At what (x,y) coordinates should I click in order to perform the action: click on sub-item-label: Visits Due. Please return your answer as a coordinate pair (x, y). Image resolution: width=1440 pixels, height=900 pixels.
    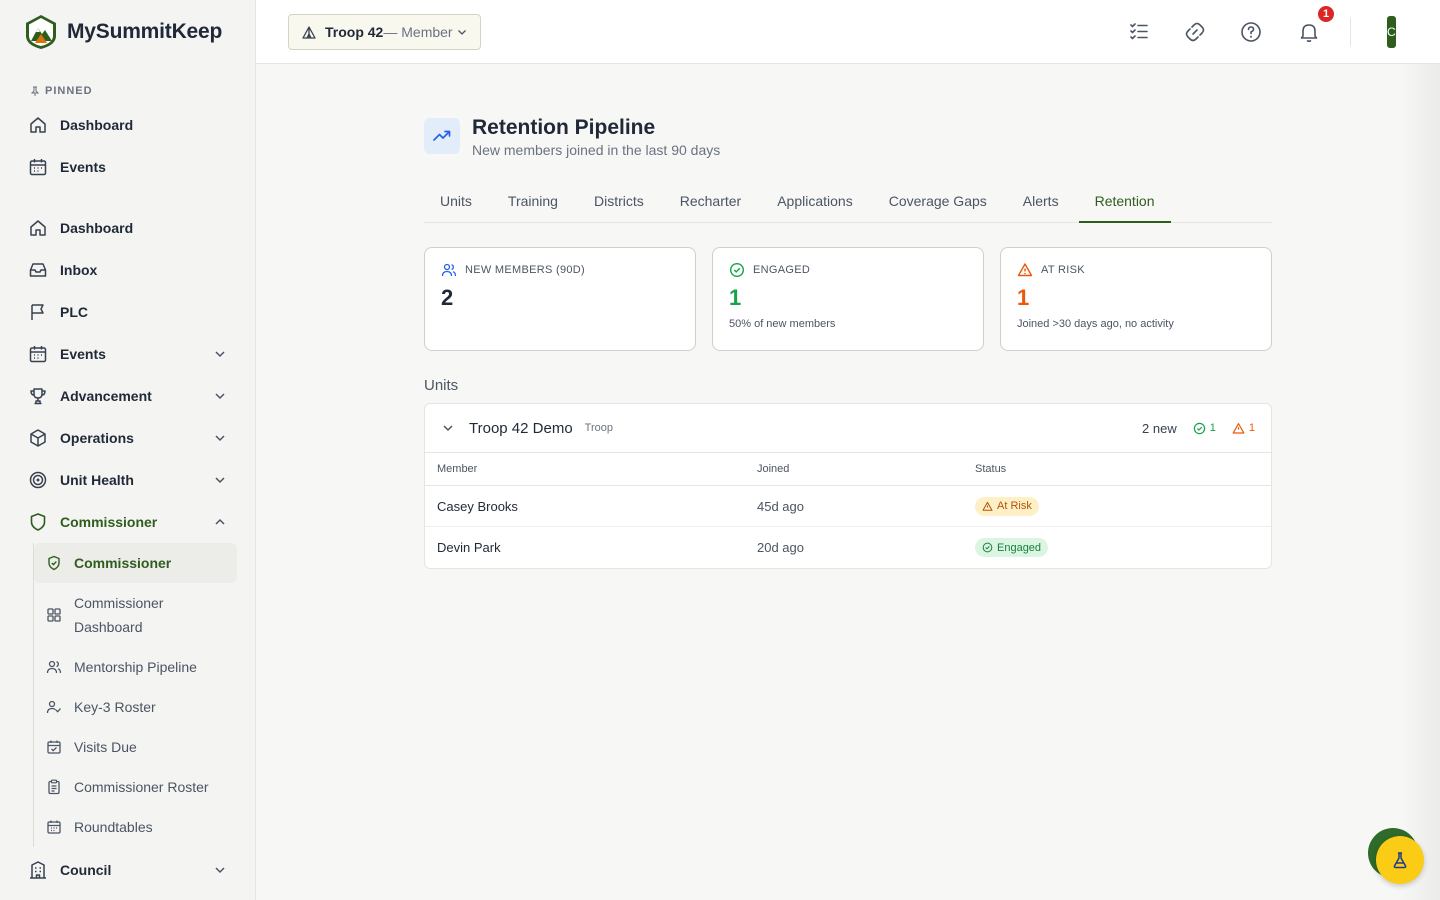
    Looking at the image, I should click on (105, 747).